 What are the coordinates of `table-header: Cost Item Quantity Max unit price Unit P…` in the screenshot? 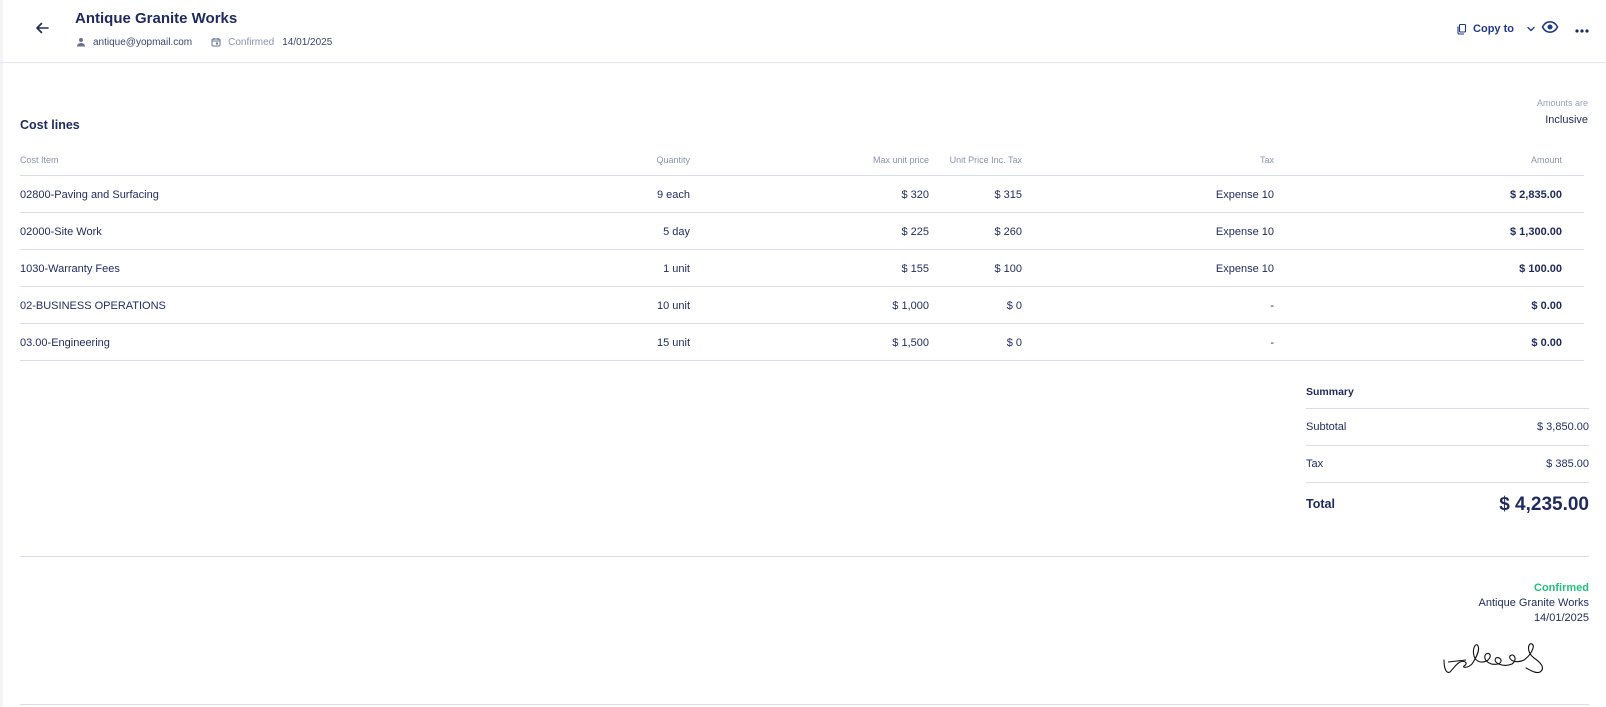 It's located at (802, 160).